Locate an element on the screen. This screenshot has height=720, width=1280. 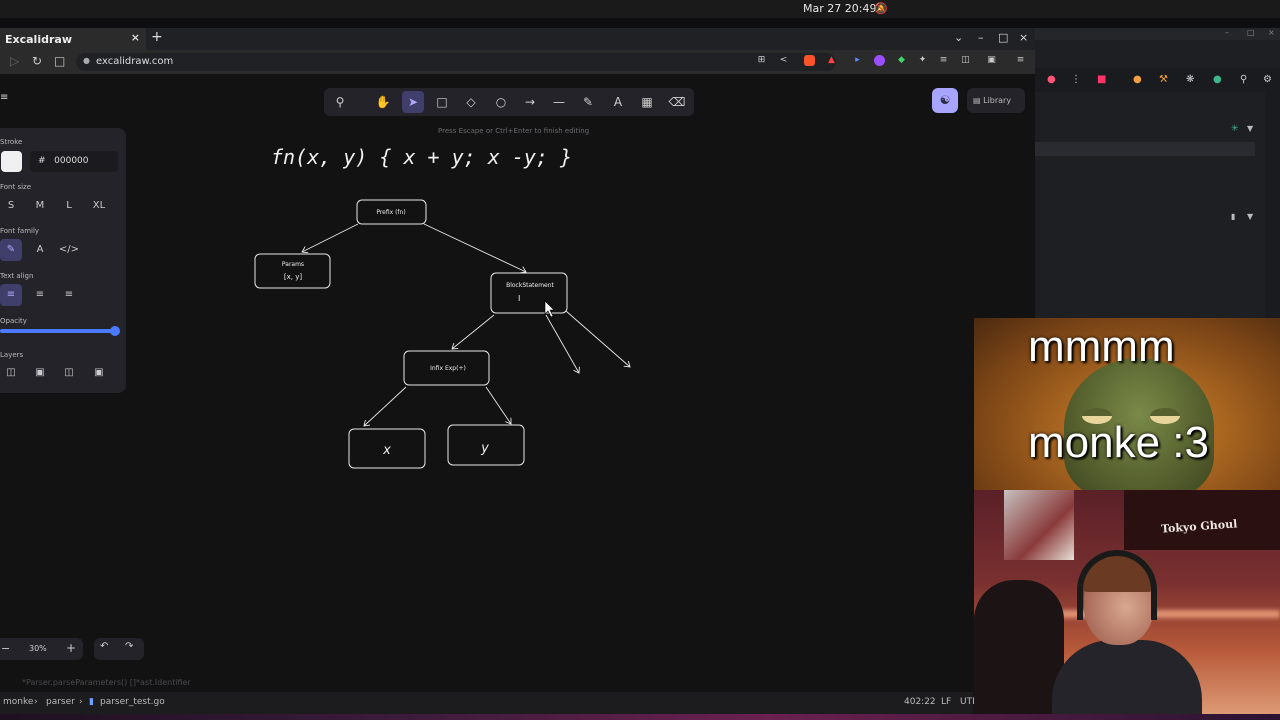
align-center-icon: ≡ is located at coordinates (40, 295).